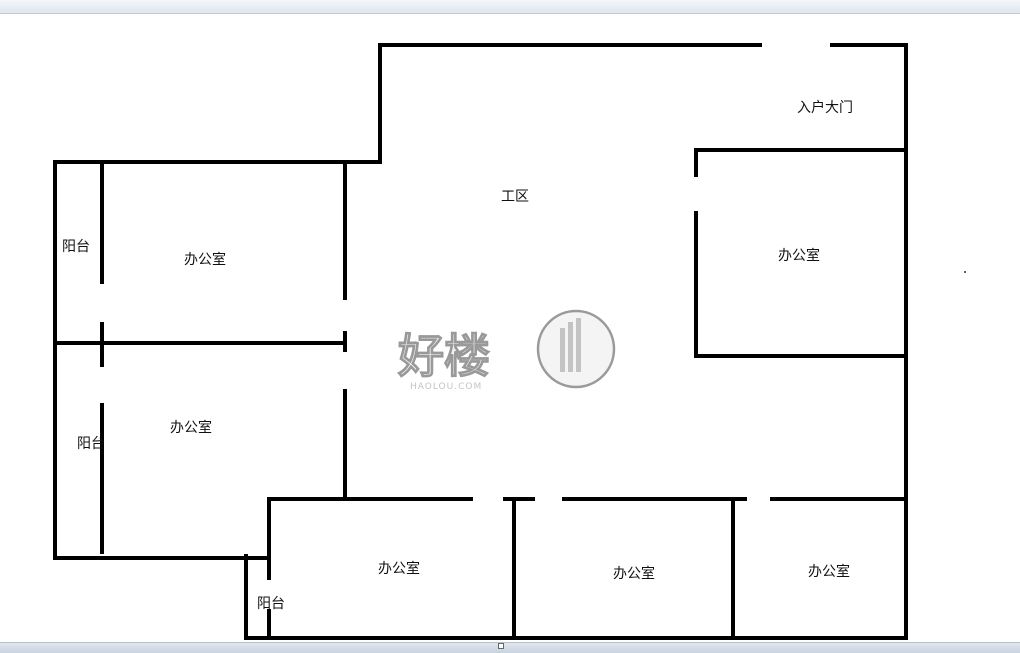 Image resolution: width=1020 pixels, height=653 pixels. I want to click on label-balcony-top: 阳台, so click(76, 247).